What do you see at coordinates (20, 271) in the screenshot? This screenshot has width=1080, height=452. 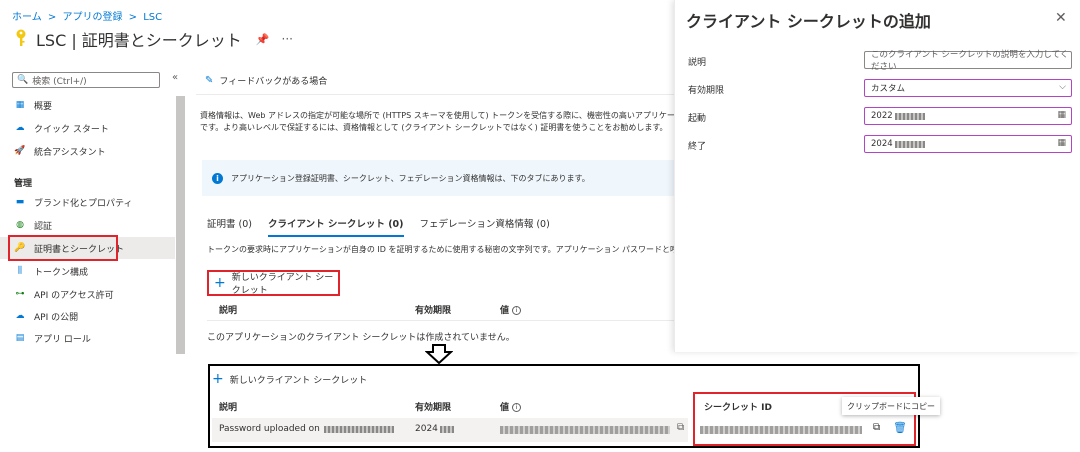 I see `token-icon: ⫼` at bounding box center [20, 271].